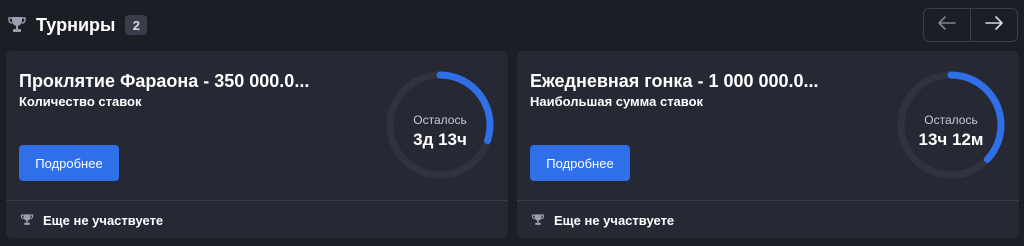 The width and height of the screenshot is (1024, 246). I want to click on arrow-right-icon, so click(994, 25).